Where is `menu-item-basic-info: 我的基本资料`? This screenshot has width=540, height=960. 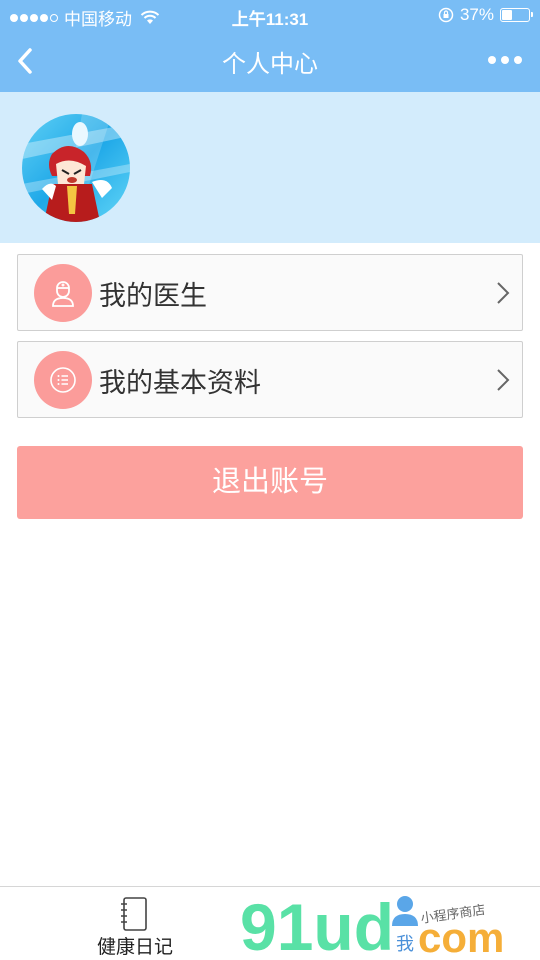
menu-item-basic-info: 我的基本资料 is located at coordinates (270, 379).